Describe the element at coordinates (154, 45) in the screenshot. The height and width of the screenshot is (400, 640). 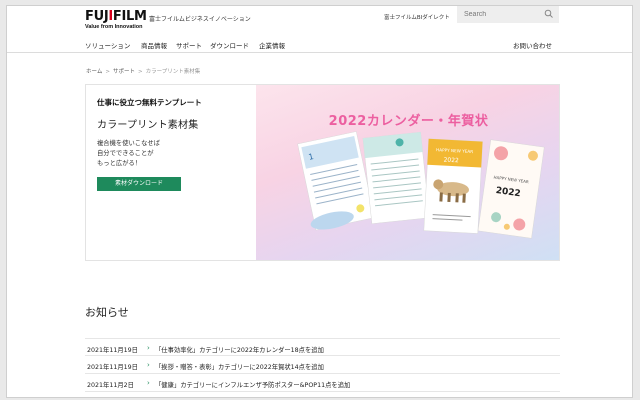
I see `nav-item-products: 商品情報` at that location.